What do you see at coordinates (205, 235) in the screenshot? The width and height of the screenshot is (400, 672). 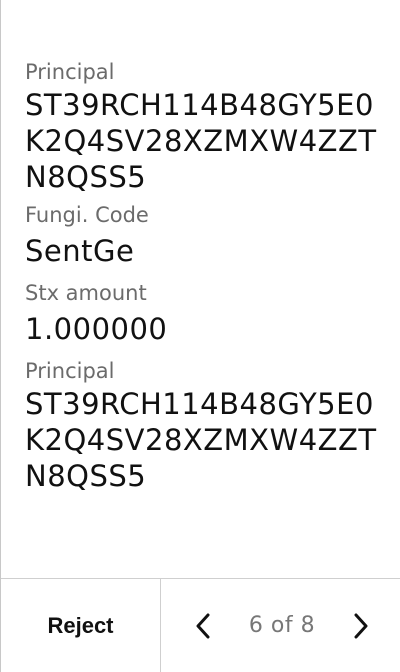 I see `field-fungi-code: Fungi. Code SentGe` at bounding box center [205, 235].